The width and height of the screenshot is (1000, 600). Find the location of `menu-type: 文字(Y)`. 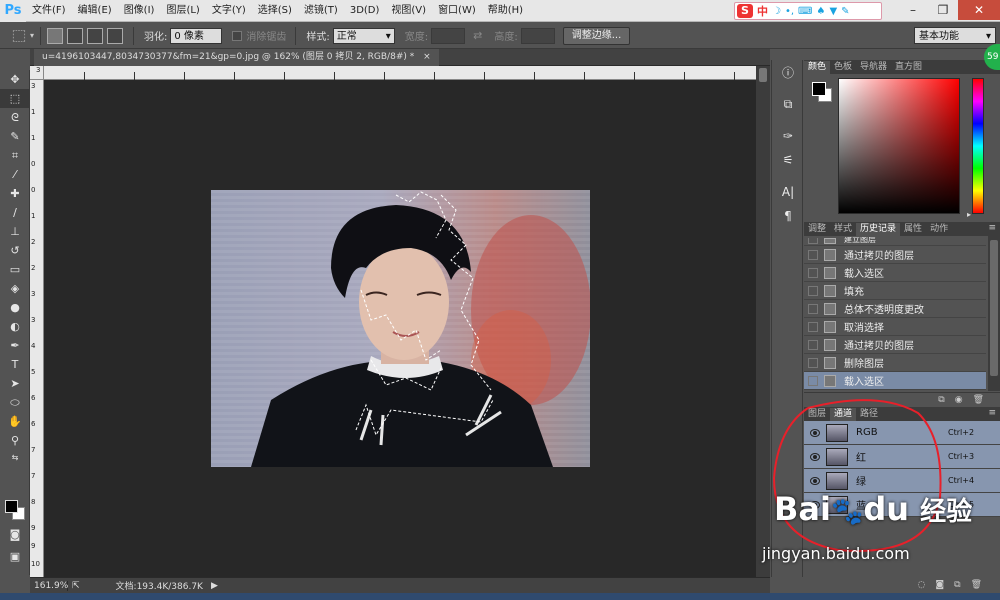

menu-type: 文字(Y) is located at coordinates (229, 11).